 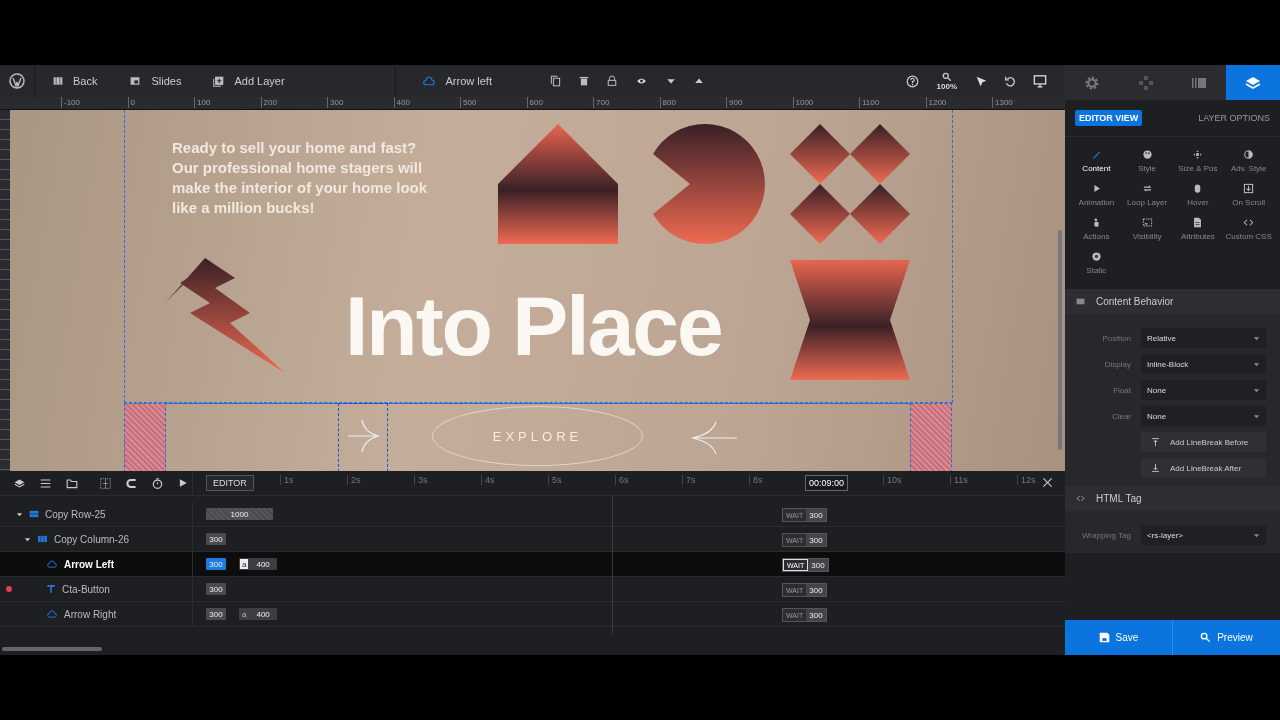 What do you see at coordinates (1248, 195) in the screenshot?
I see `option-tab: On Scroll` at bounding box center [1248, 195].